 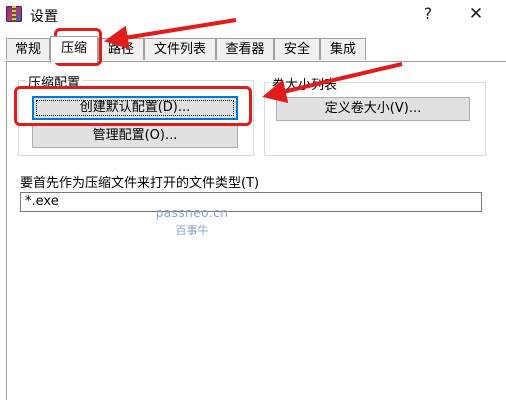 What do you see at coordinates (14, 14) in the screenshot?
I see `winrar-app-icon` at bounding box center [14, 14].